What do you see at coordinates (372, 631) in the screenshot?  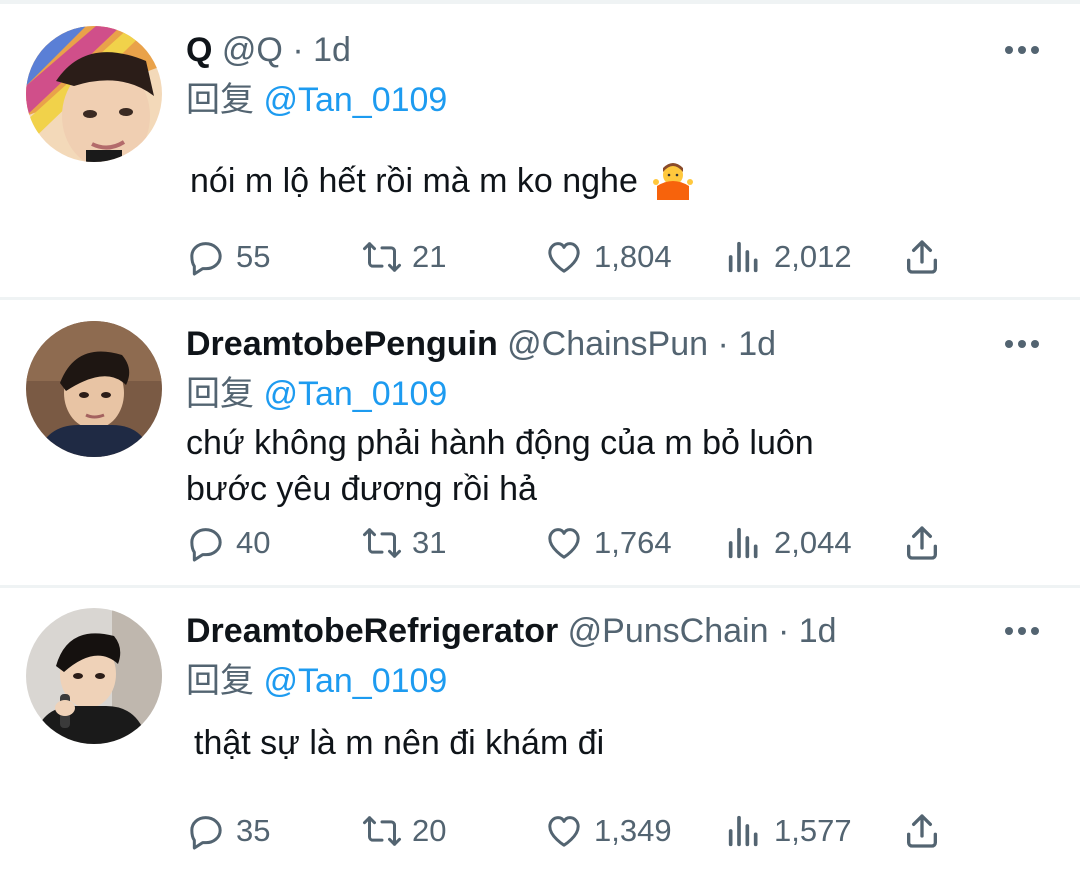 I see `display-name: DreamtobeRefrigerator` at bounding box center [372, 631].